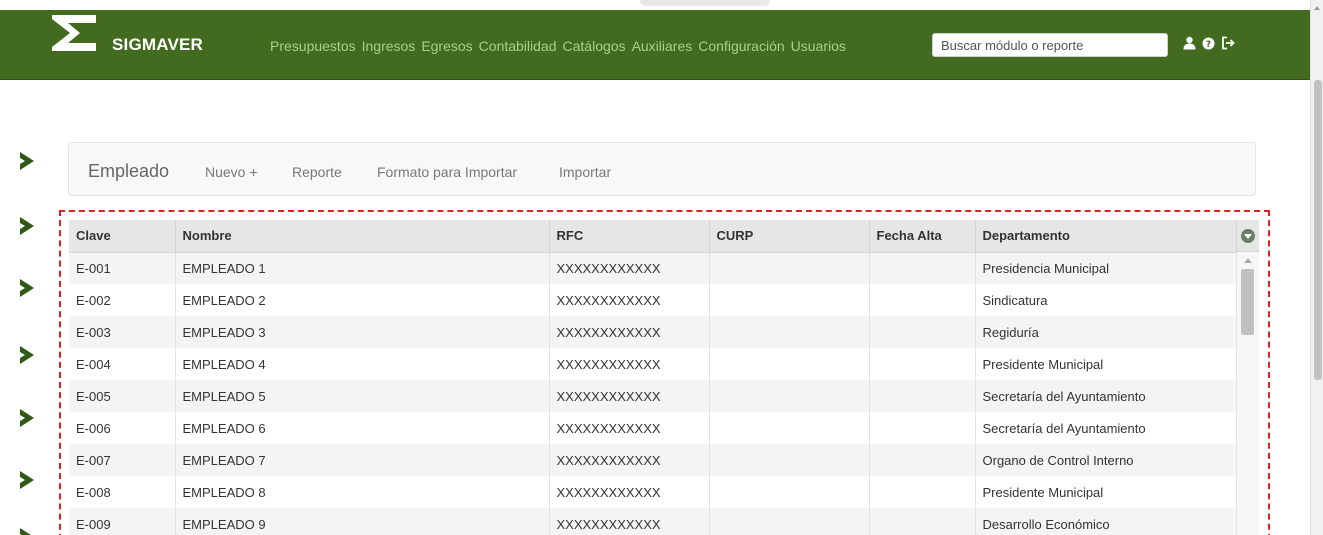  What do you see at coordinates (362, 428) in the screenshot?
I see `cell-nombre: EMPLEADO 6` at bounding box center [362, 428].